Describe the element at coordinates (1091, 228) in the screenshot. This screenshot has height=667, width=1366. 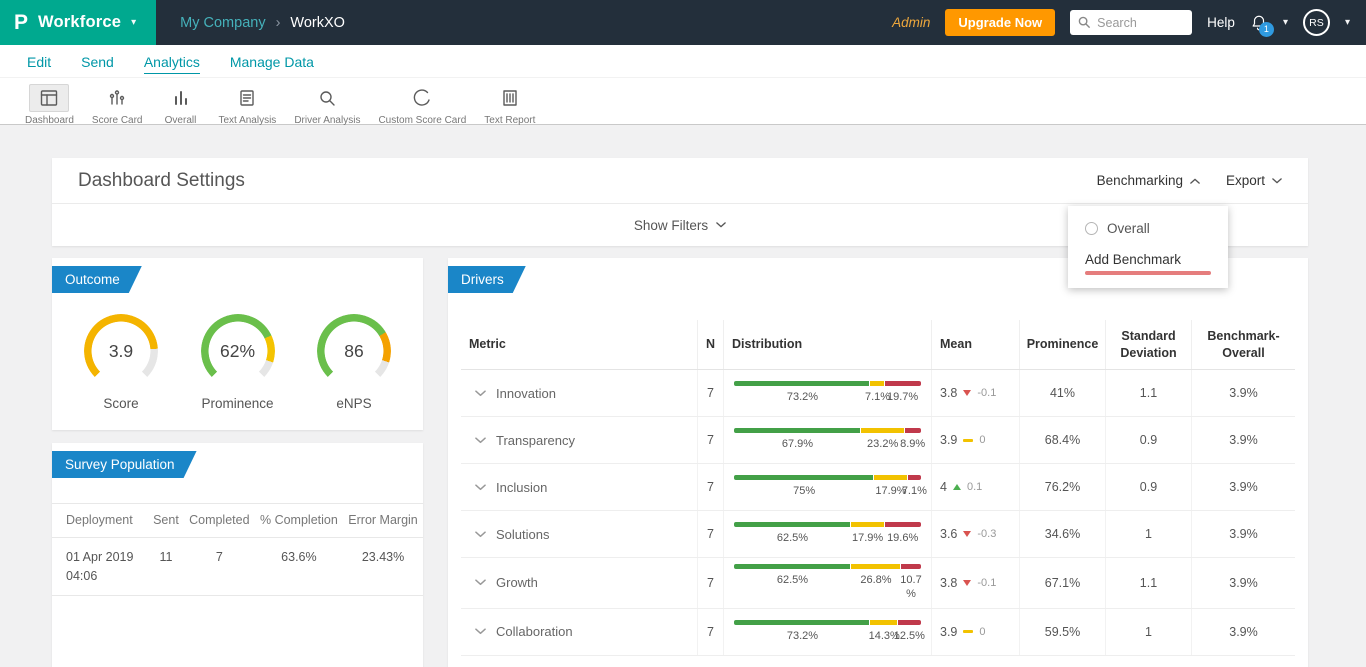
I see `radio-button` at that location.